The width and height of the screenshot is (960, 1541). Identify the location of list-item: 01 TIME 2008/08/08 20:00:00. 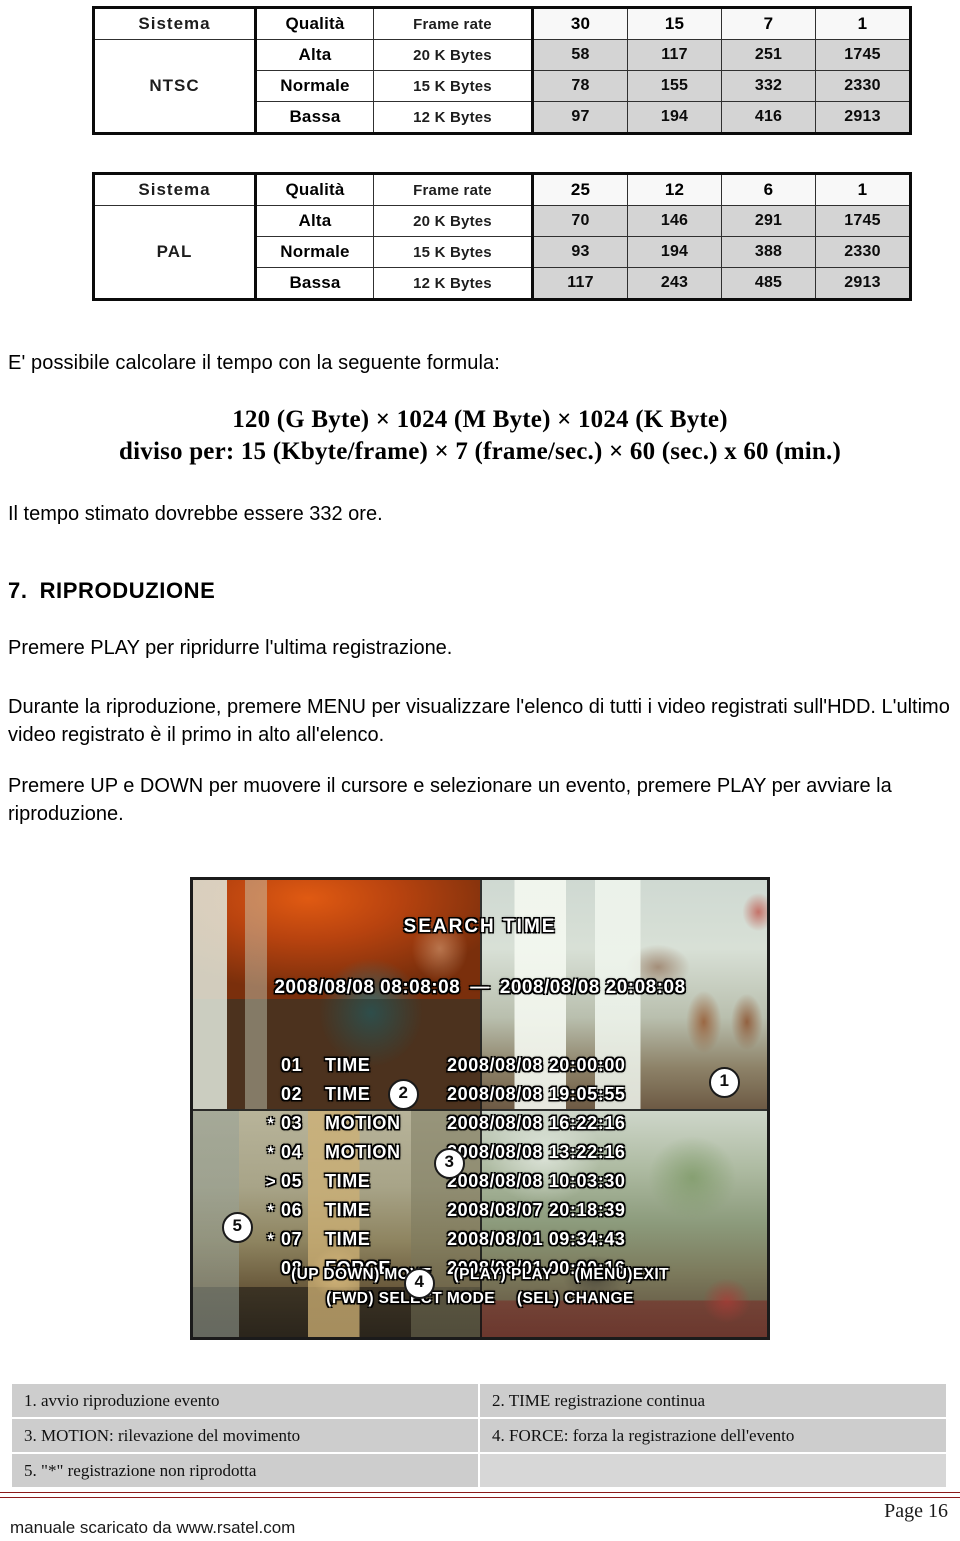
(491, 1069).